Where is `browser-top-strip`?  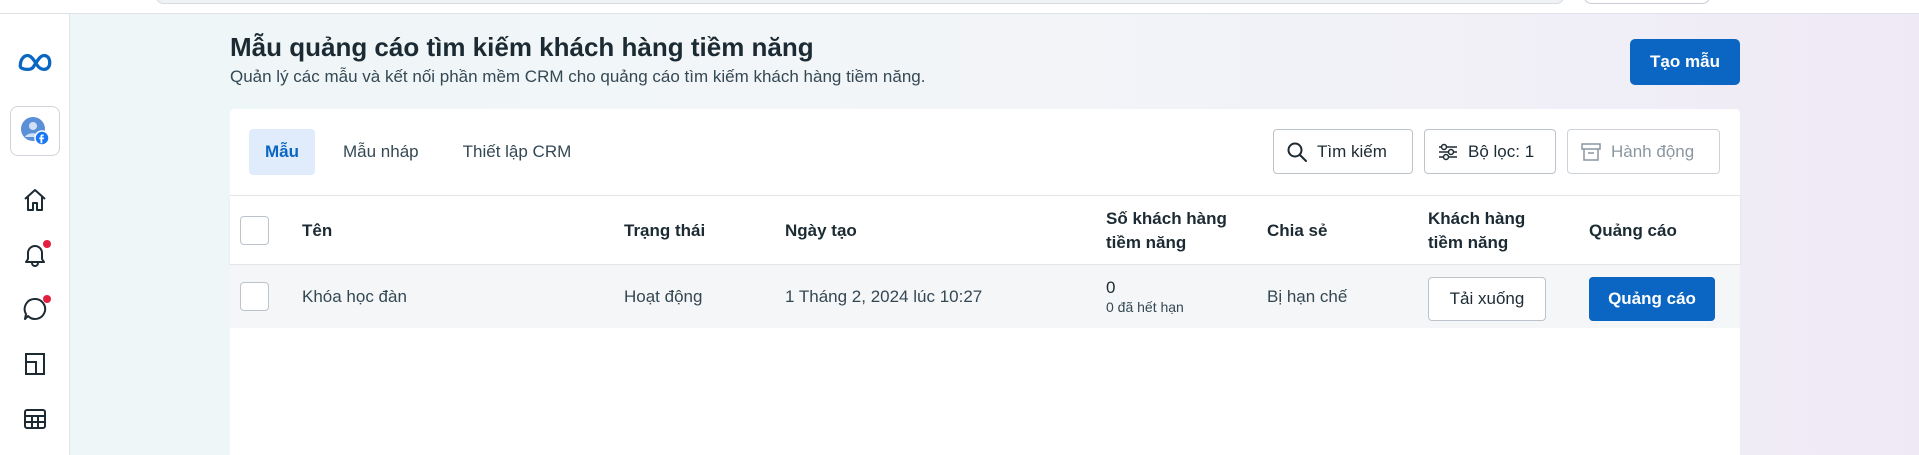 browser-top-strip is located at coordinates (959, 7).